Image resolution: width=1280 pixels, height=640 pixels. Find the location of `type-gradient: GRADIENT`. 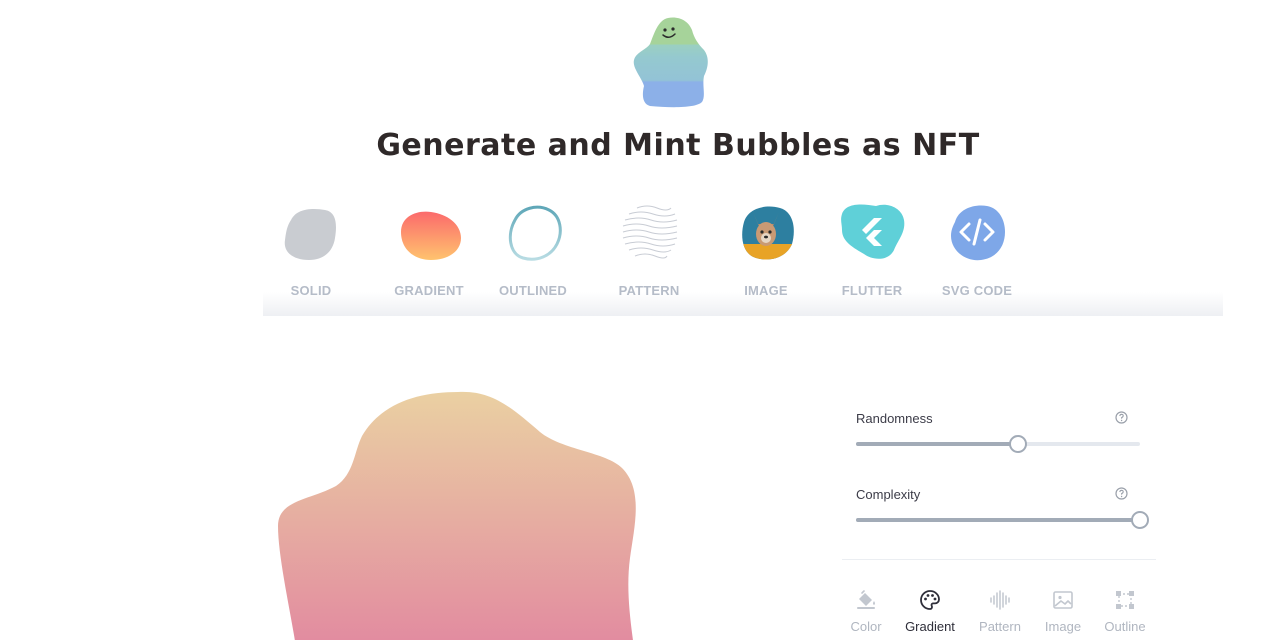

type-gradient: GRADIENT is located at coordinates (429, 251).